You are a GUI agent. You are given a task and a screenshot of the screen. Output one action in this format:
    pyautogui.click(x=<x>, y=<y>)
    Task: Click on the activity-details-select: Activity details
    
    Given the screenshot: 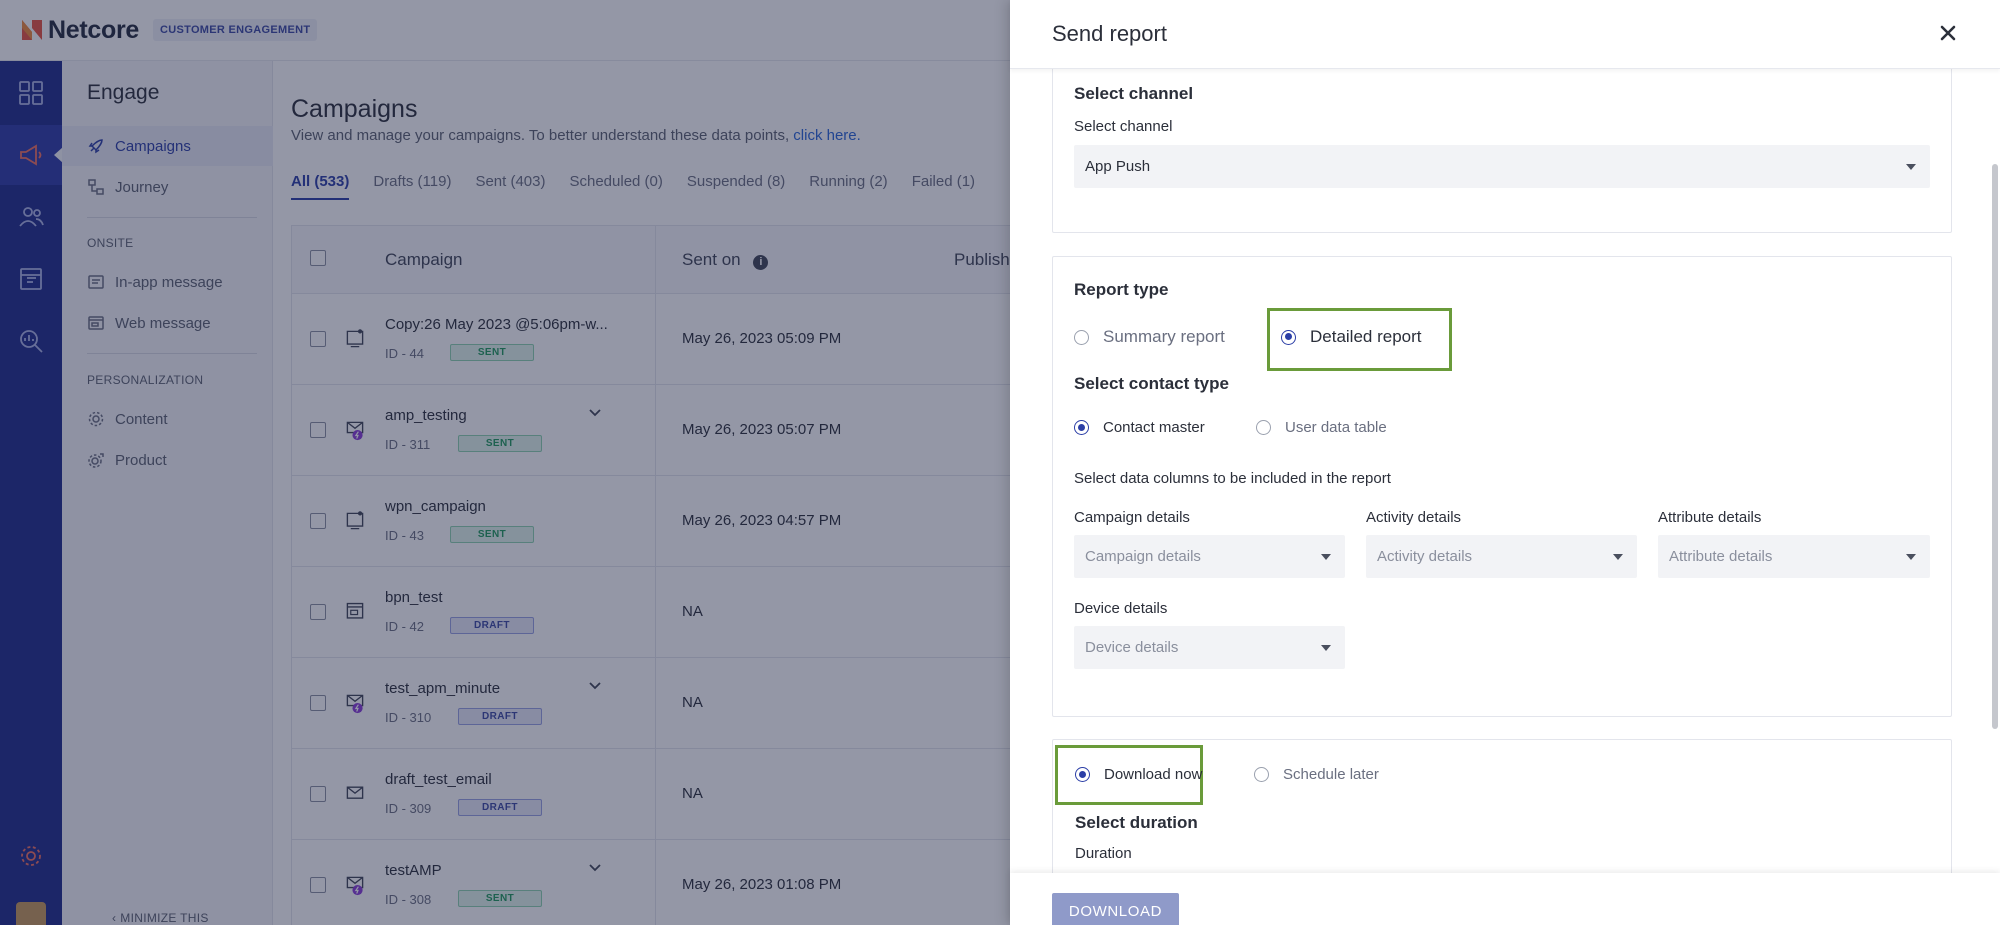 What is the action you would take?
    pyautogui.click(x=1501, y=556)
    